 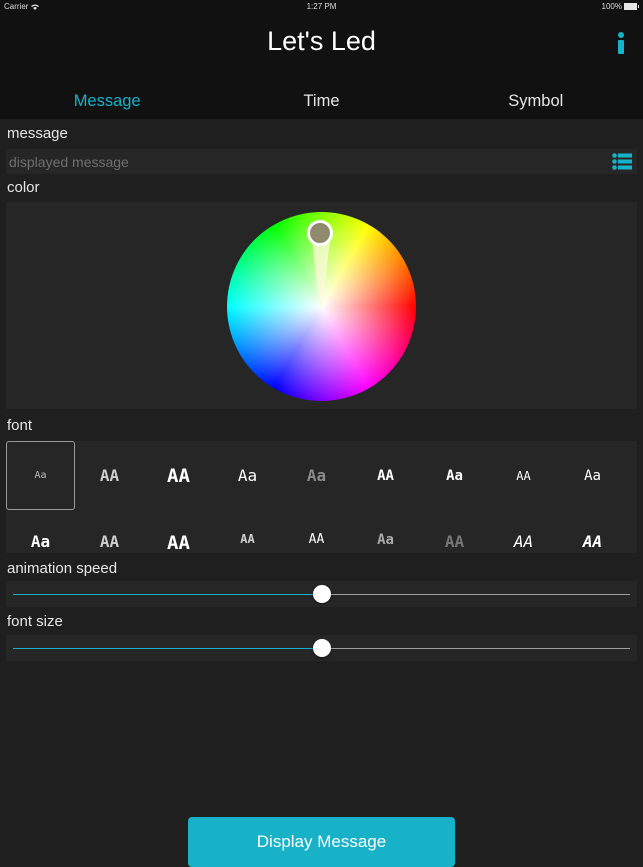 What do you see at coordinates (20, 425) in the screenshot?
I see `font-label: font` at bounding box center [20, 425].